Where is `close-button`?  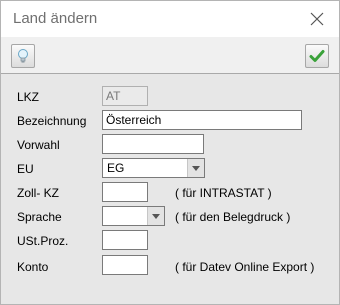 close-button is located at coordinates (317, 19).